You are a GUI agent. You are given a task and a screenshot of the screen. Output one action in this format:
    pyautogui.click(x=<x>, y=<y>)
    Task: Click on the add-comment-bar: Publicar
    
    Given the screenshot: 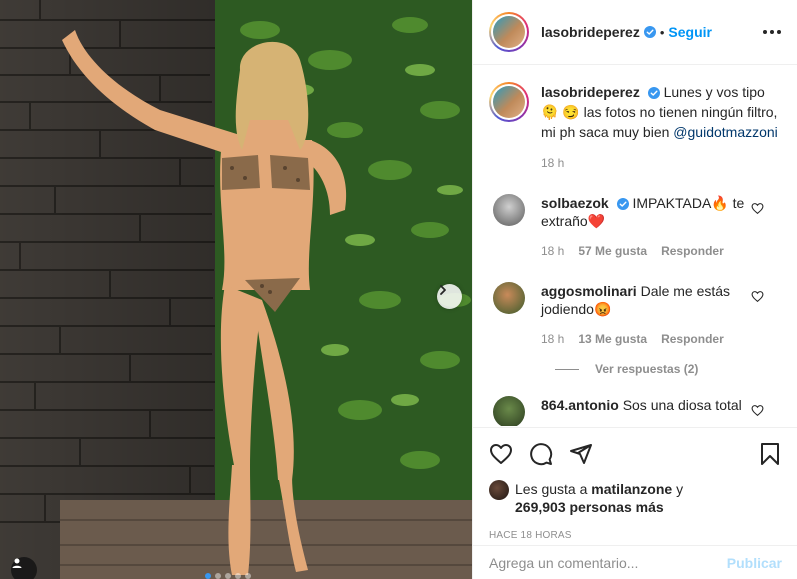 What is the action you would take?
    pyautogui.click(x=635, y=562)
    